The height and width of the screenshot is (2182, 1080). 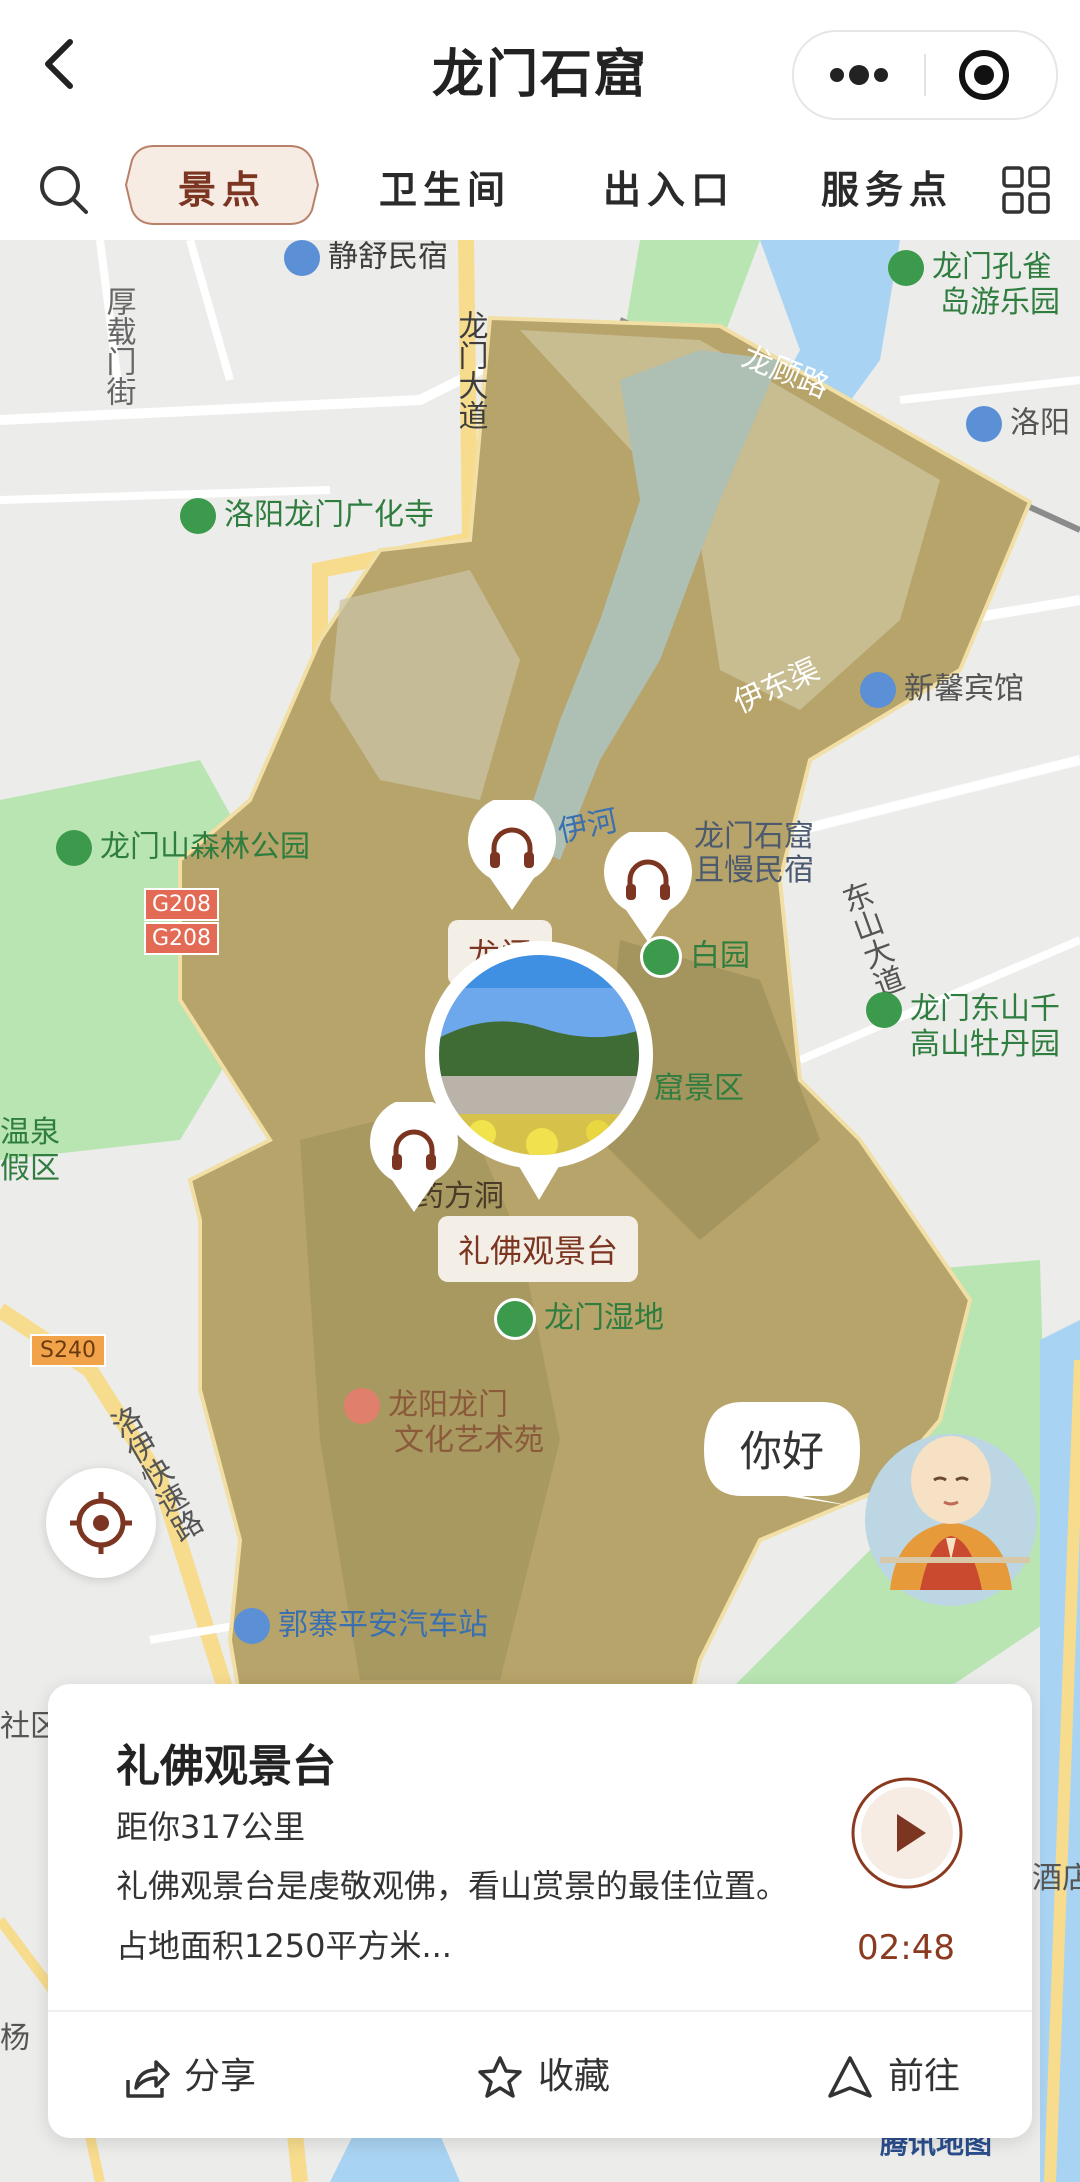 What do you see at coordinates (951, 1510) in the screenshot?
I see `monk-guide-avatar` at bounding box center [951, 1510].